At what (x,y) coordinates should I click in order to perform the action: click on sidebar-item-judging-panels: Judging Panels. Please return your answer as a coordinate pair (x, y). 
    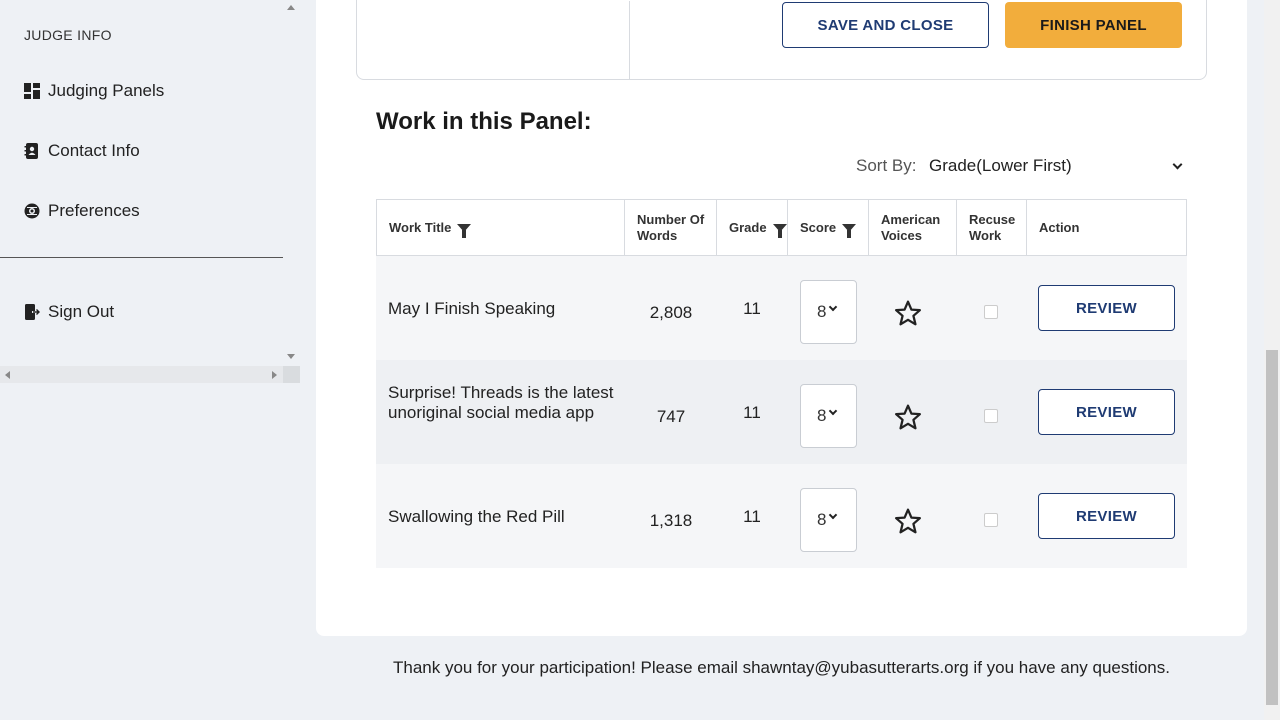
    Looking at the image, I should click on (94, 91).